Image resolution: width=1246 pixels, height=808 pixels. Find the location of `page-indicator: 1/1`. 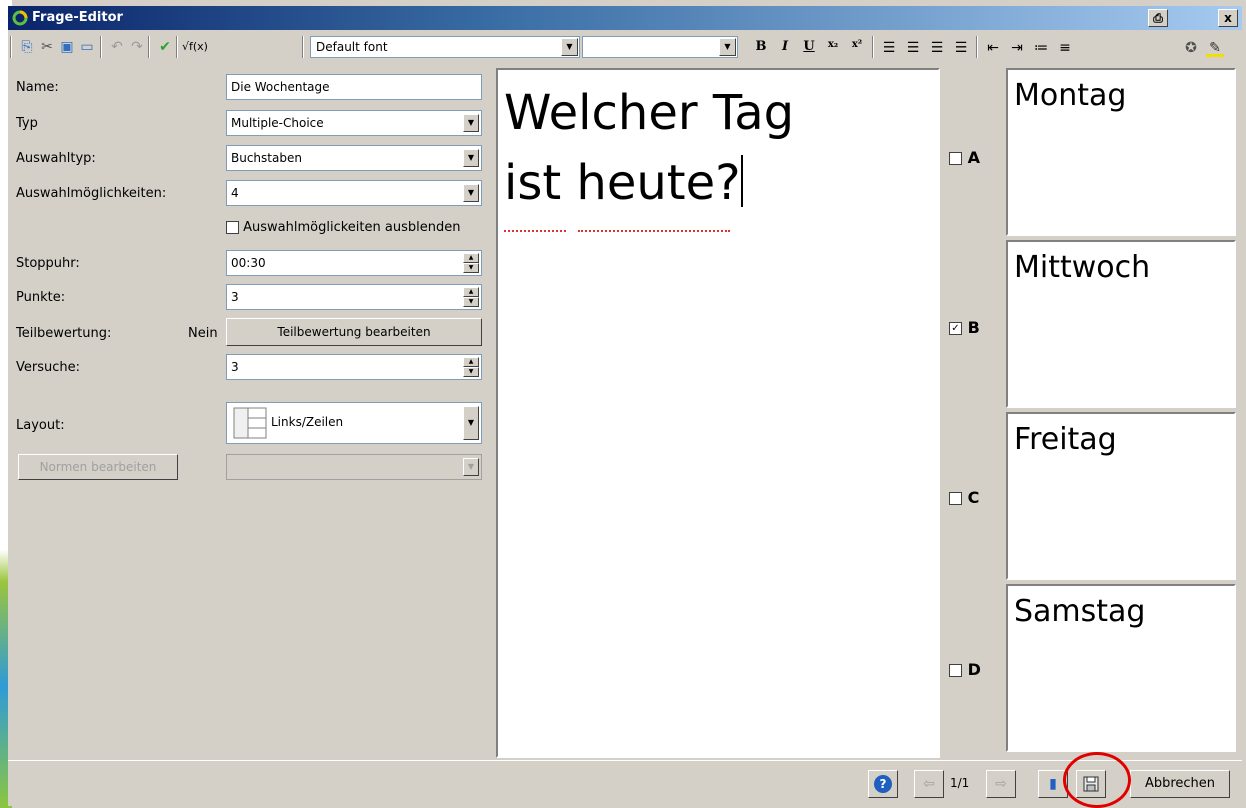

page-indicator: 1/1 is located at coordinates (960, 783).